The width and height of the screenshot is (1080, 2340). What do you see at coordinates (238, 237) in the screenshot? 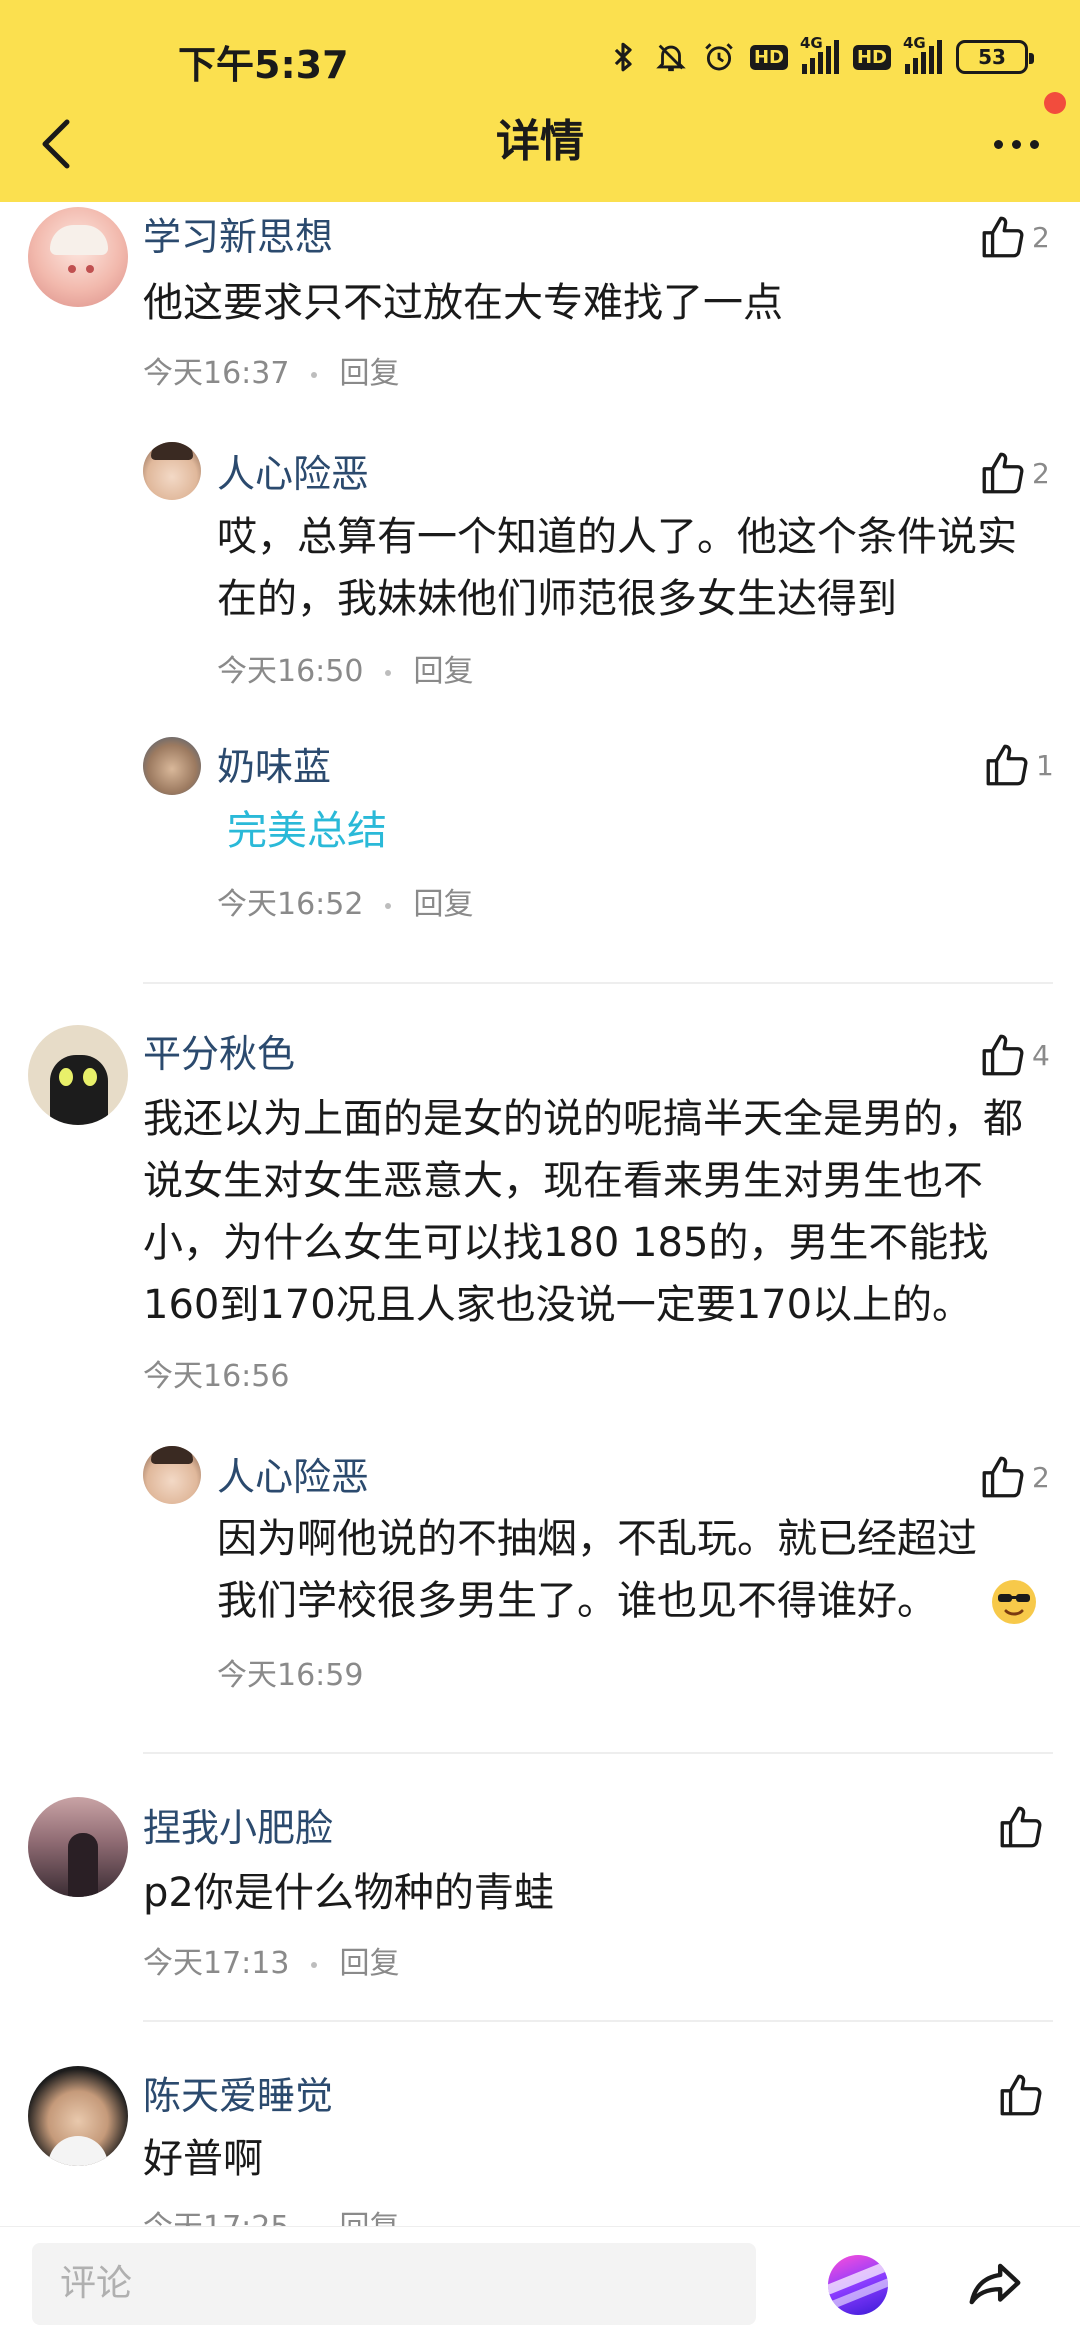
I see `username: 学习新思想` at bounding box center [238, 237].